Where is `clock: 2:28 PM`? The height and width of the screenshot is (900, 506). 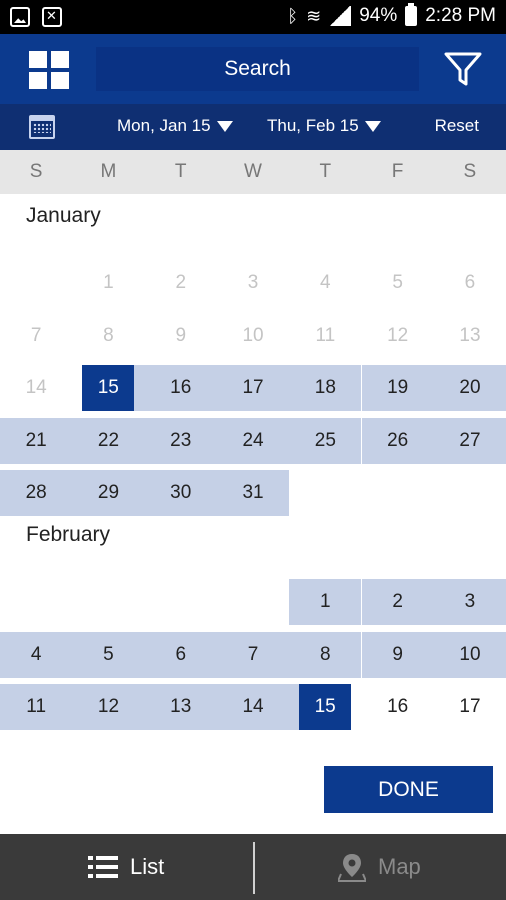 clock: 2:28 PM is located at coordinates (460, 15).